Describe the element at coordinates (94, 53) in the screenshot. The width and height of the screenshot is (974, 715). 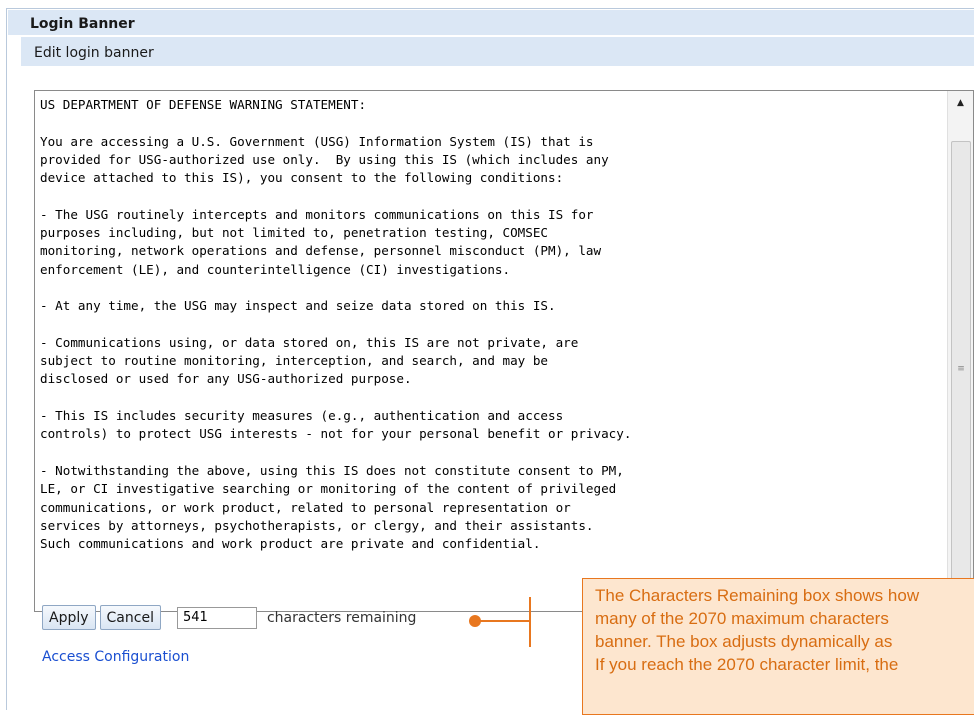
I see `subsection-title: Edit login banner` at that location.